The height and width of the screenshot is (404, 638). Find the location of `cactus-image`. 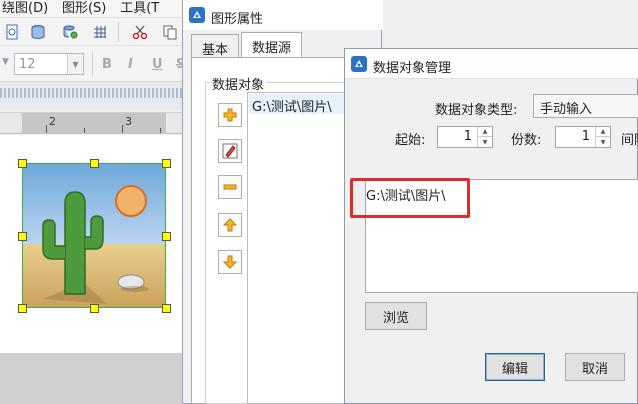

cactus-image is located at coordinates (94, 235).